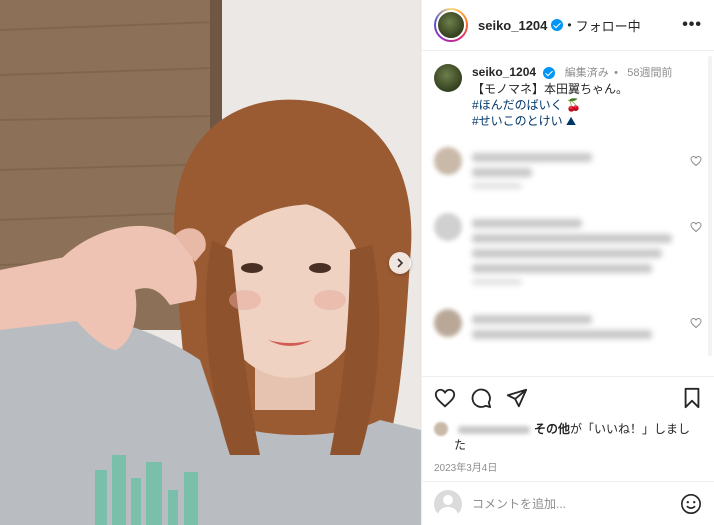 This screenshot has height=525, width=714. I want to click on post-age: 58週間前, so click(650, 73).